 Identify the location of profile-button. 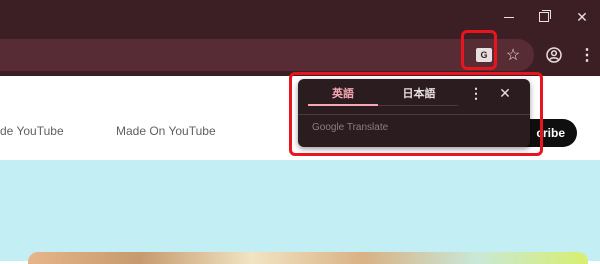
(554, 55).